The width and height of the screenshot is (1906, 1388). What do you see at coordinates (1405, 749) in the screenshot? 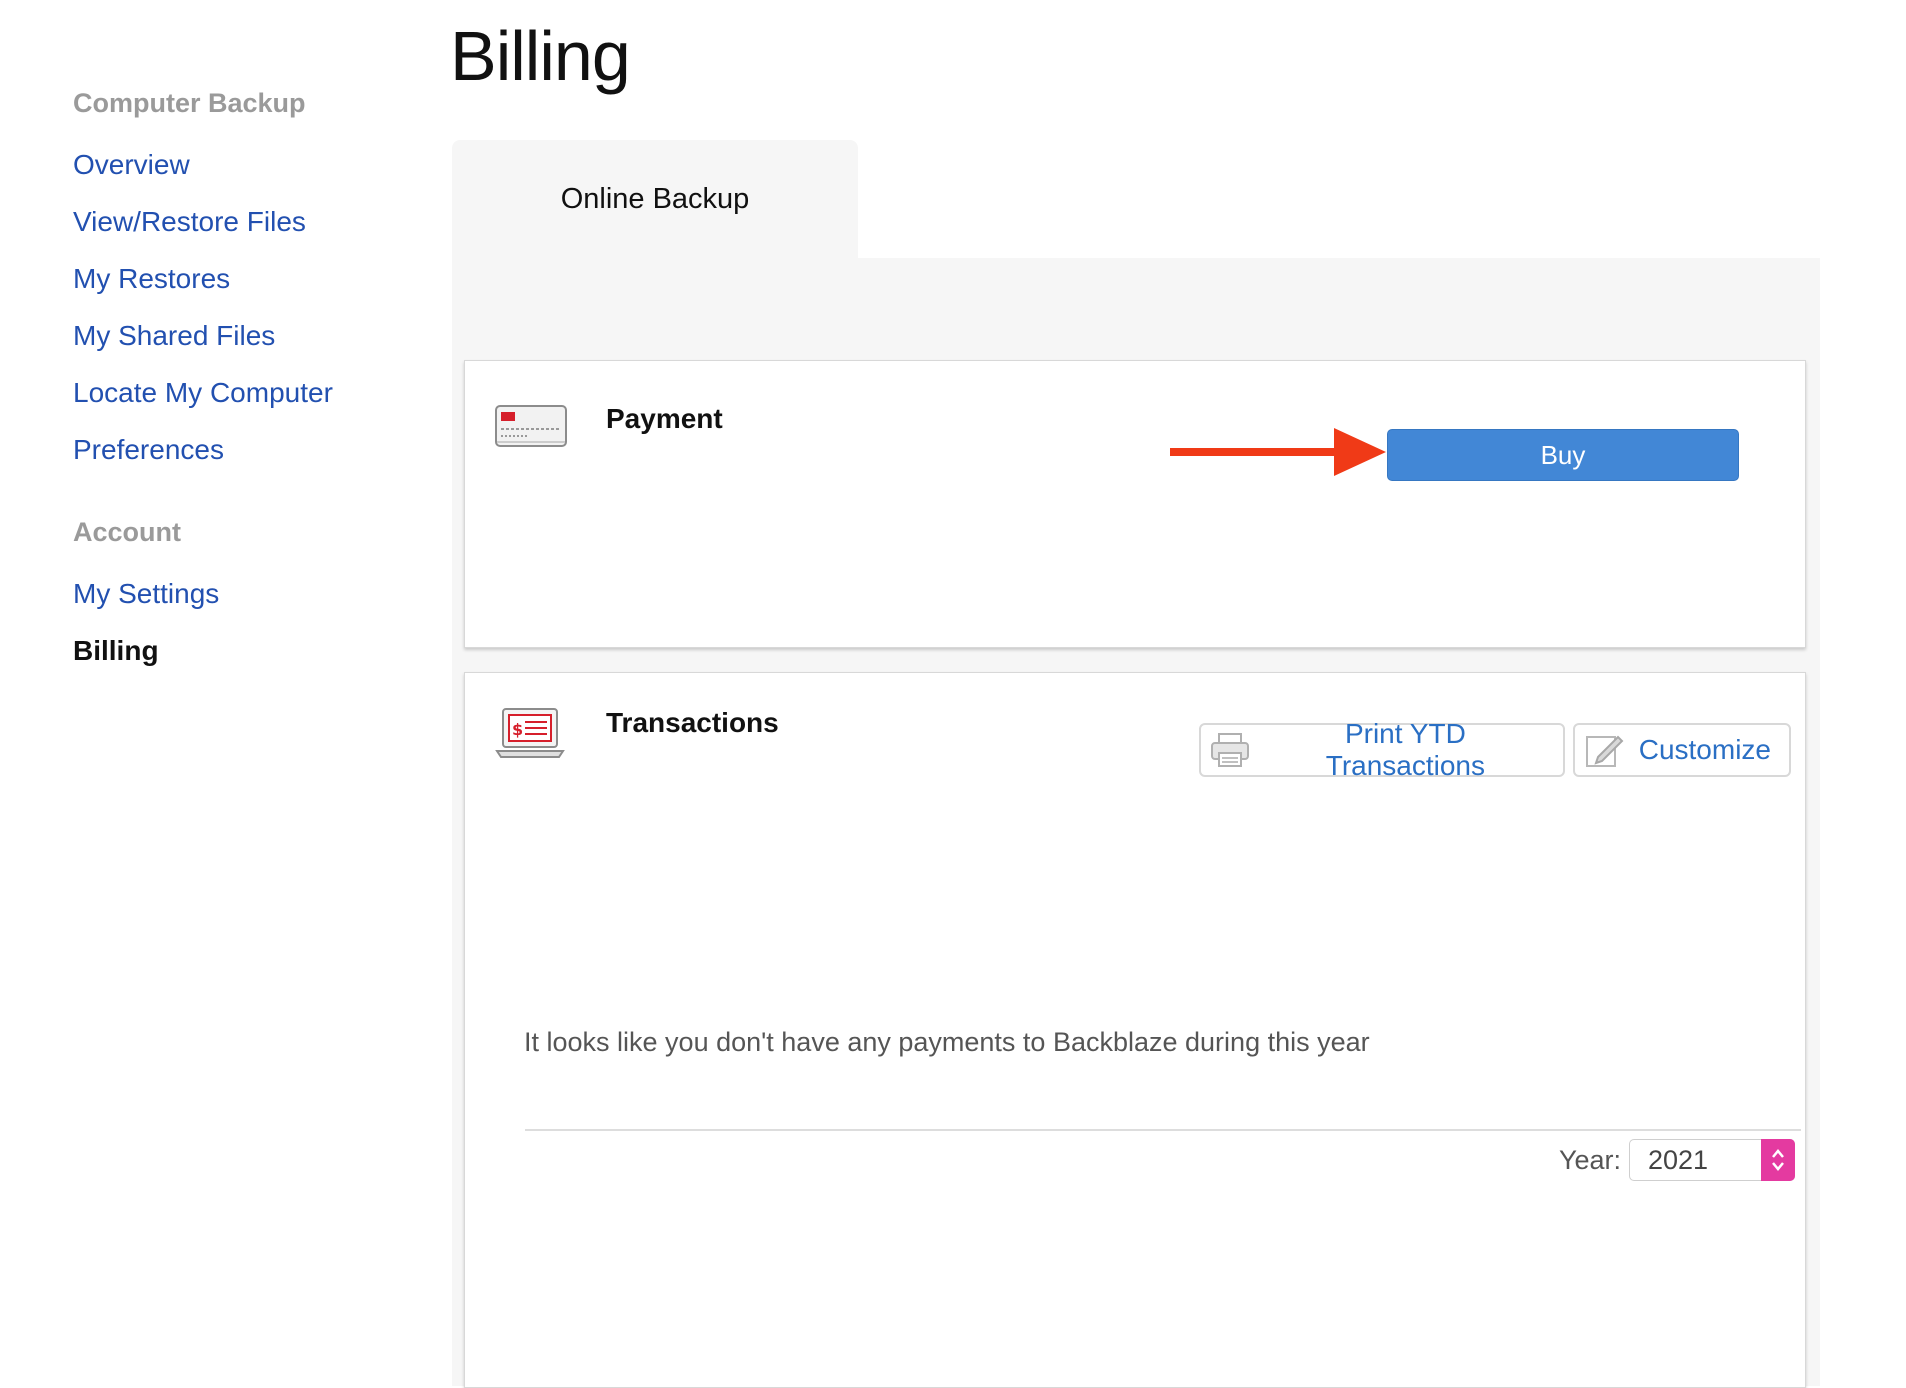
I see `print-ytd-label: Print YTD Transactions` at bounding box center [1405, 749].